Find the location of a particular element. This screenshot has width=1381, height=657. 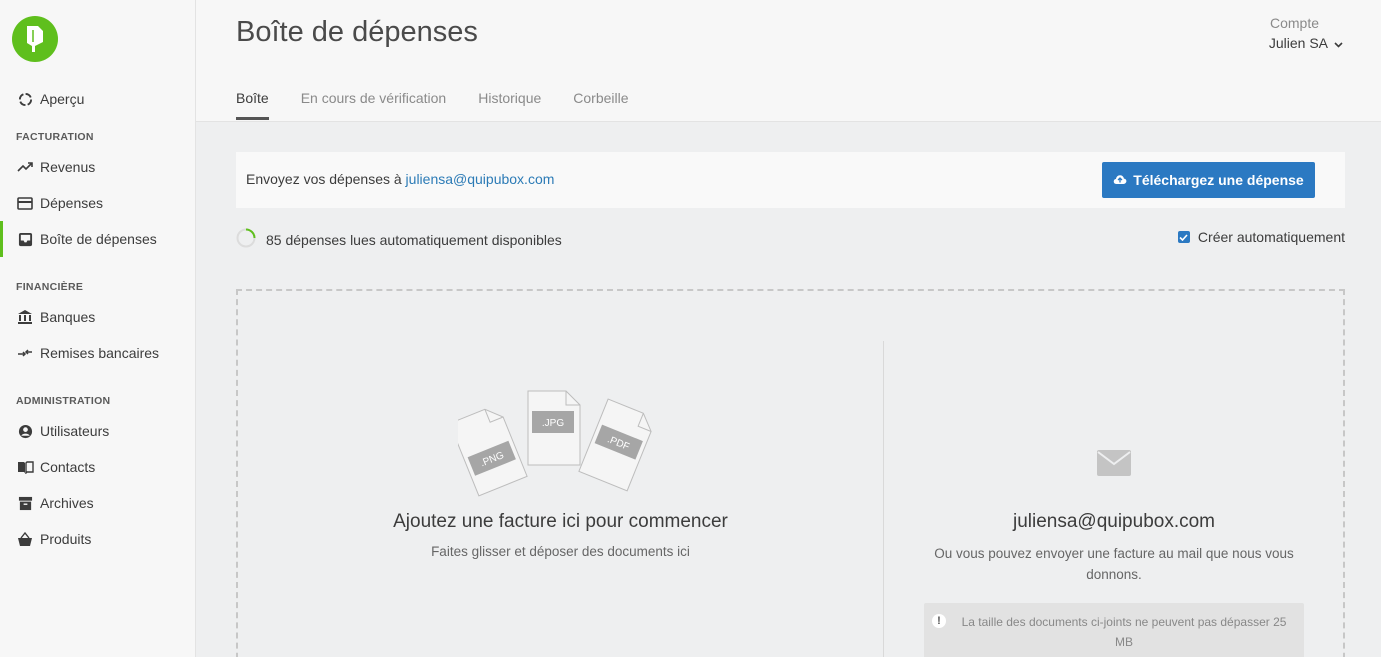

sidebar-item-label: Produits is located at coordinates (66, 539).